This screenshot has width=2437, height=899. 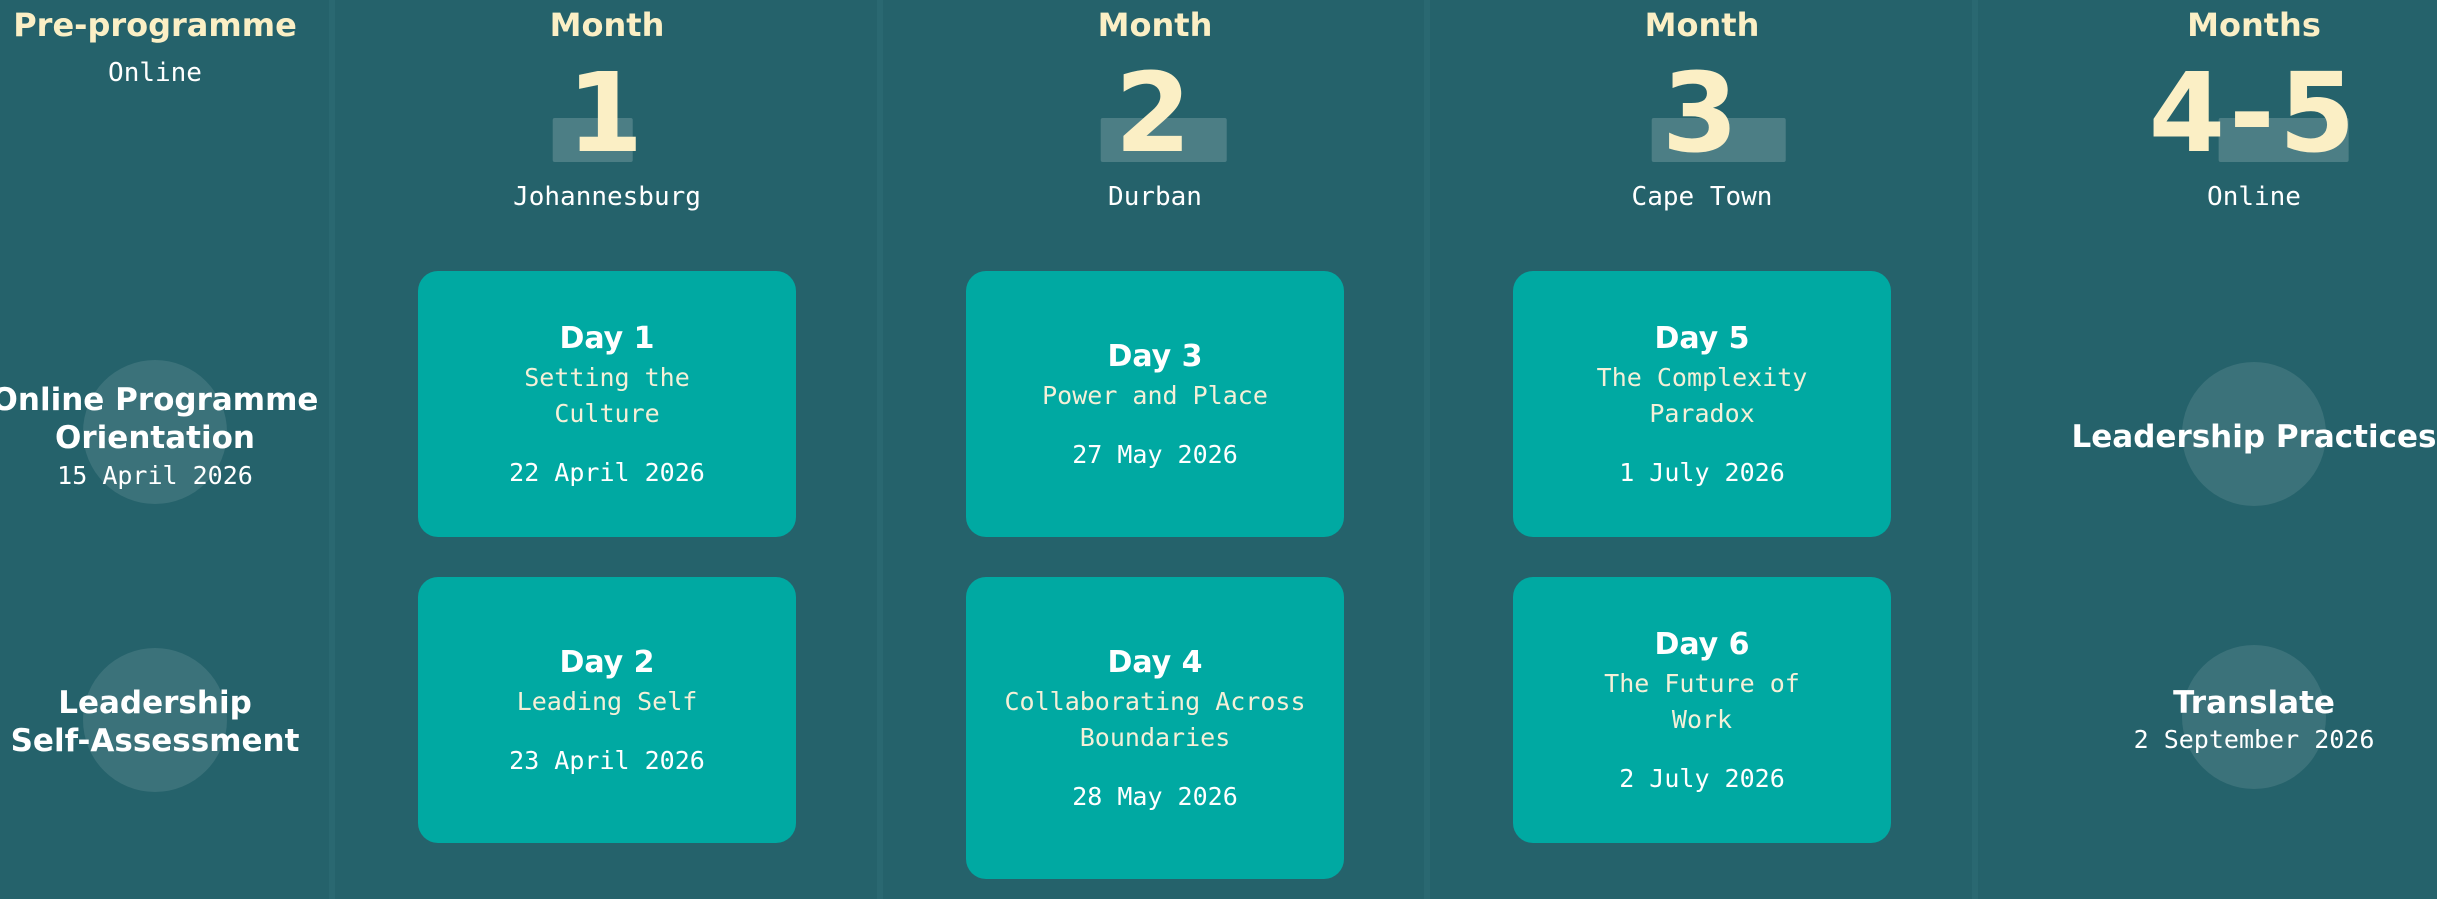 I want to click on month-1-number: 1, so click(x=600, y=113).